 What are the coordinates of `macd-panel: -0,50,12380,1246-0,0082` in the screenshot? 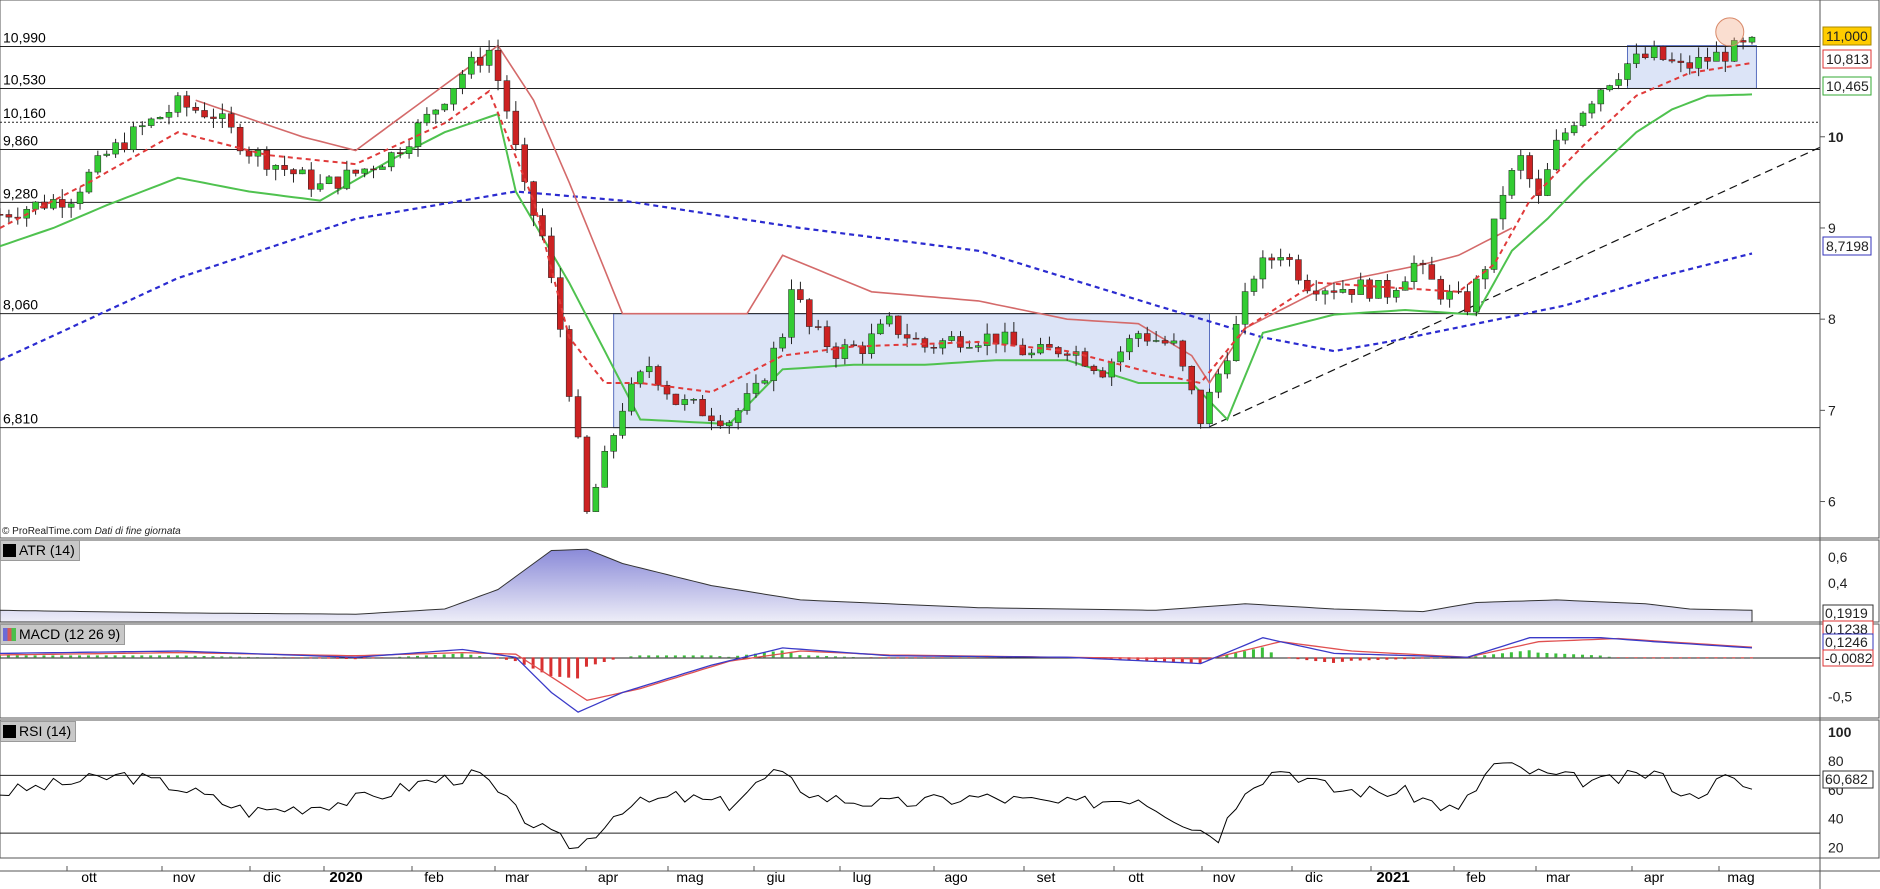 It's located at (937, 666).